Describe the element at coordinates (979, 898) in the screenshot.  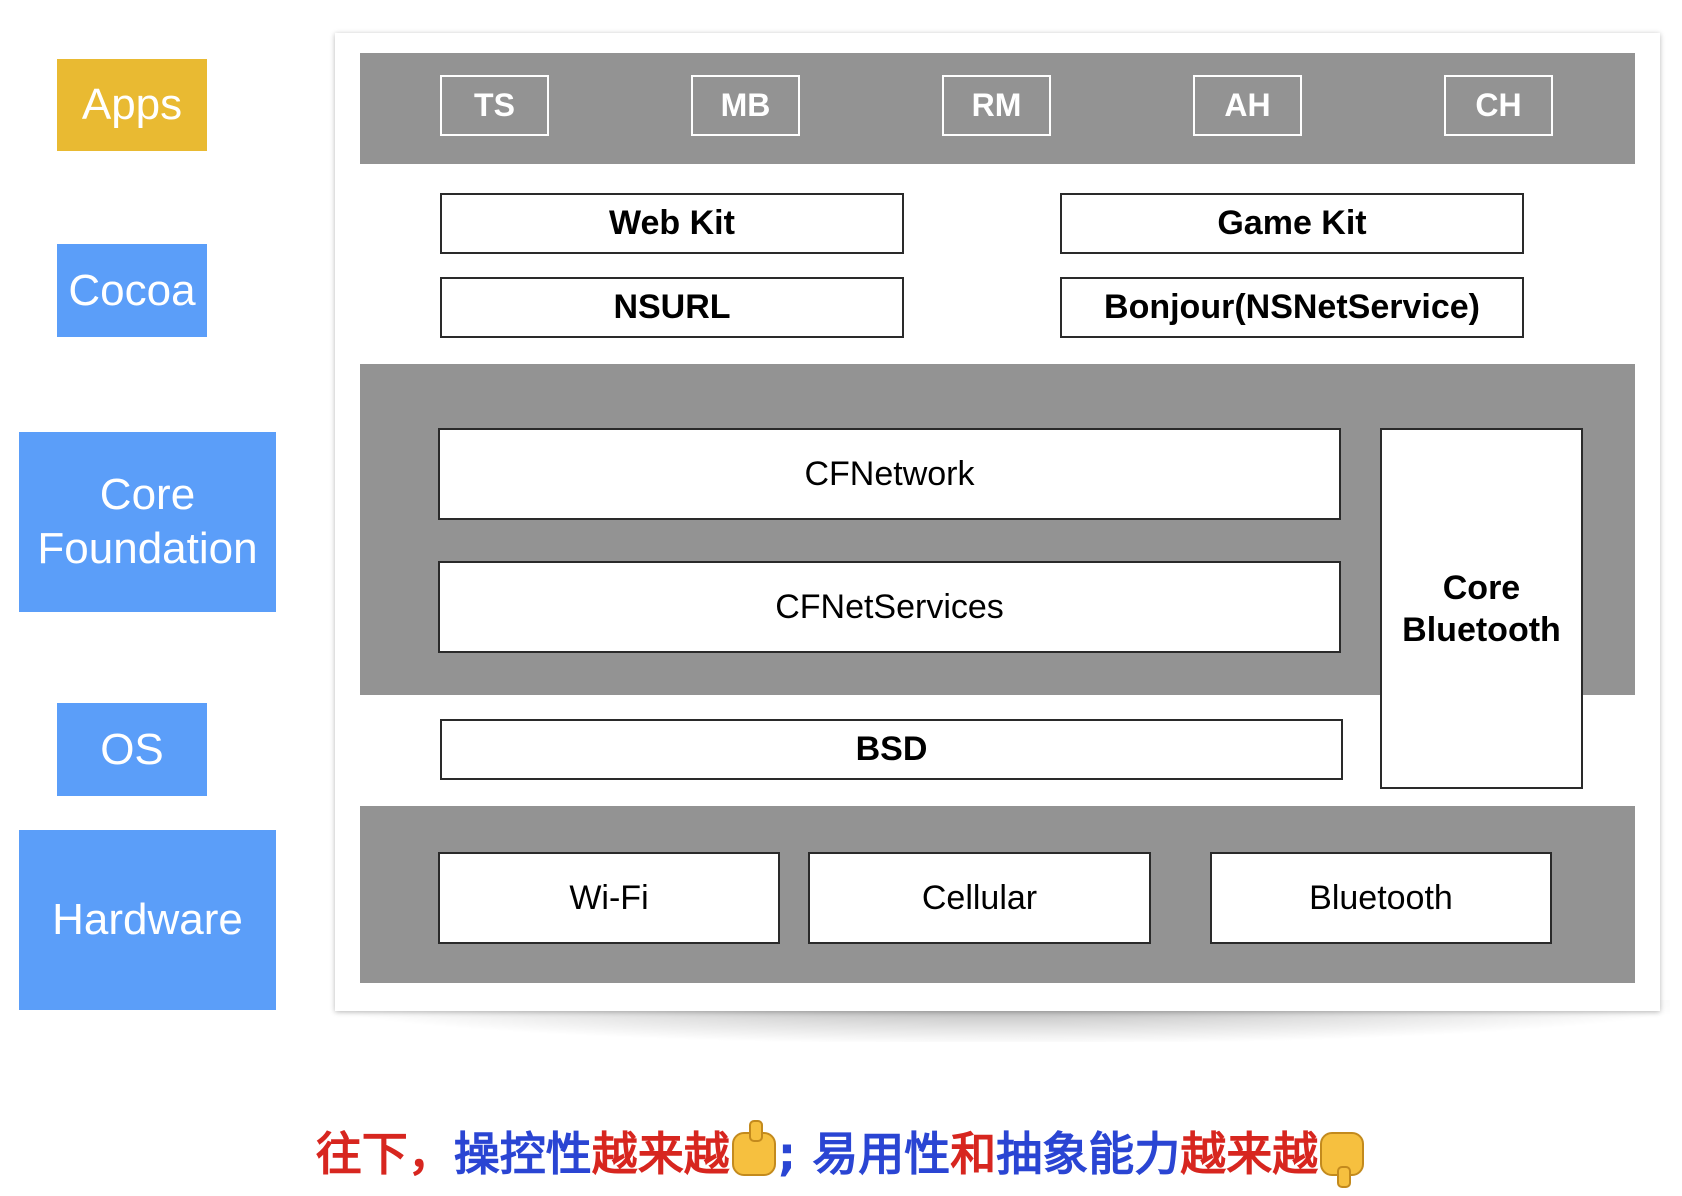
I see `cellular-box: Cellular` at that location.